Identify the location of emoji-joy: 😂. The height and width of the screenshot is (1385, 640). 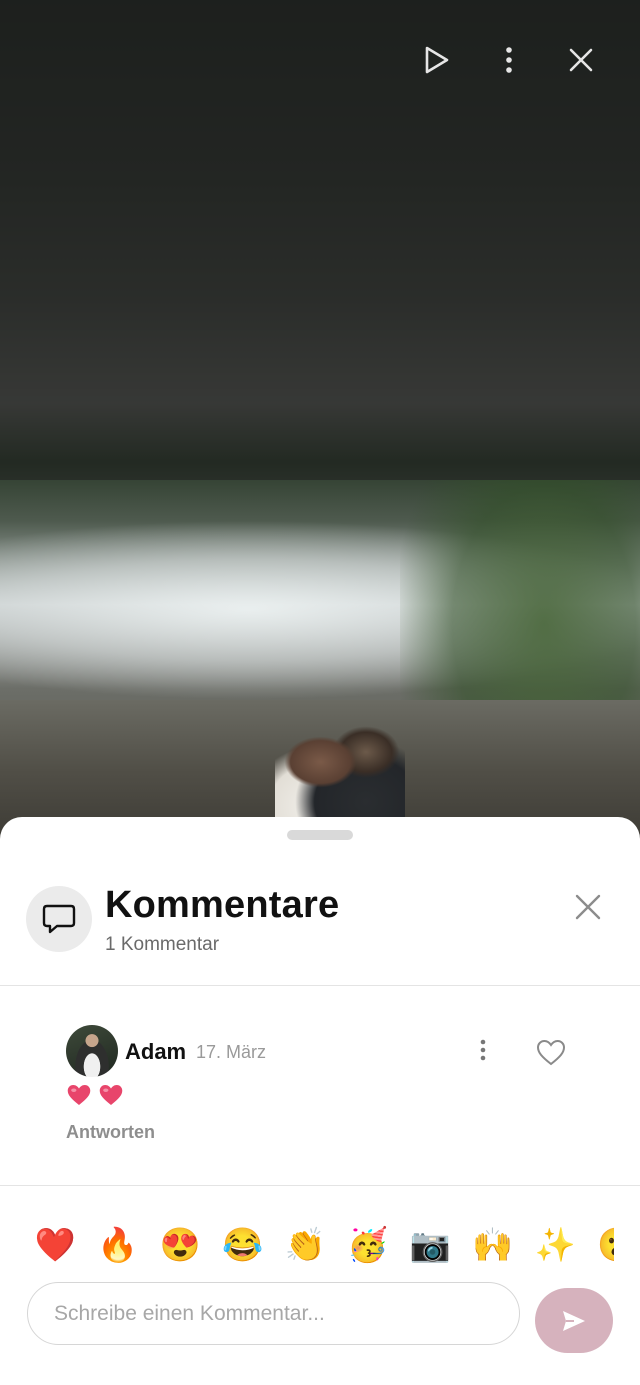
(243, 1244).